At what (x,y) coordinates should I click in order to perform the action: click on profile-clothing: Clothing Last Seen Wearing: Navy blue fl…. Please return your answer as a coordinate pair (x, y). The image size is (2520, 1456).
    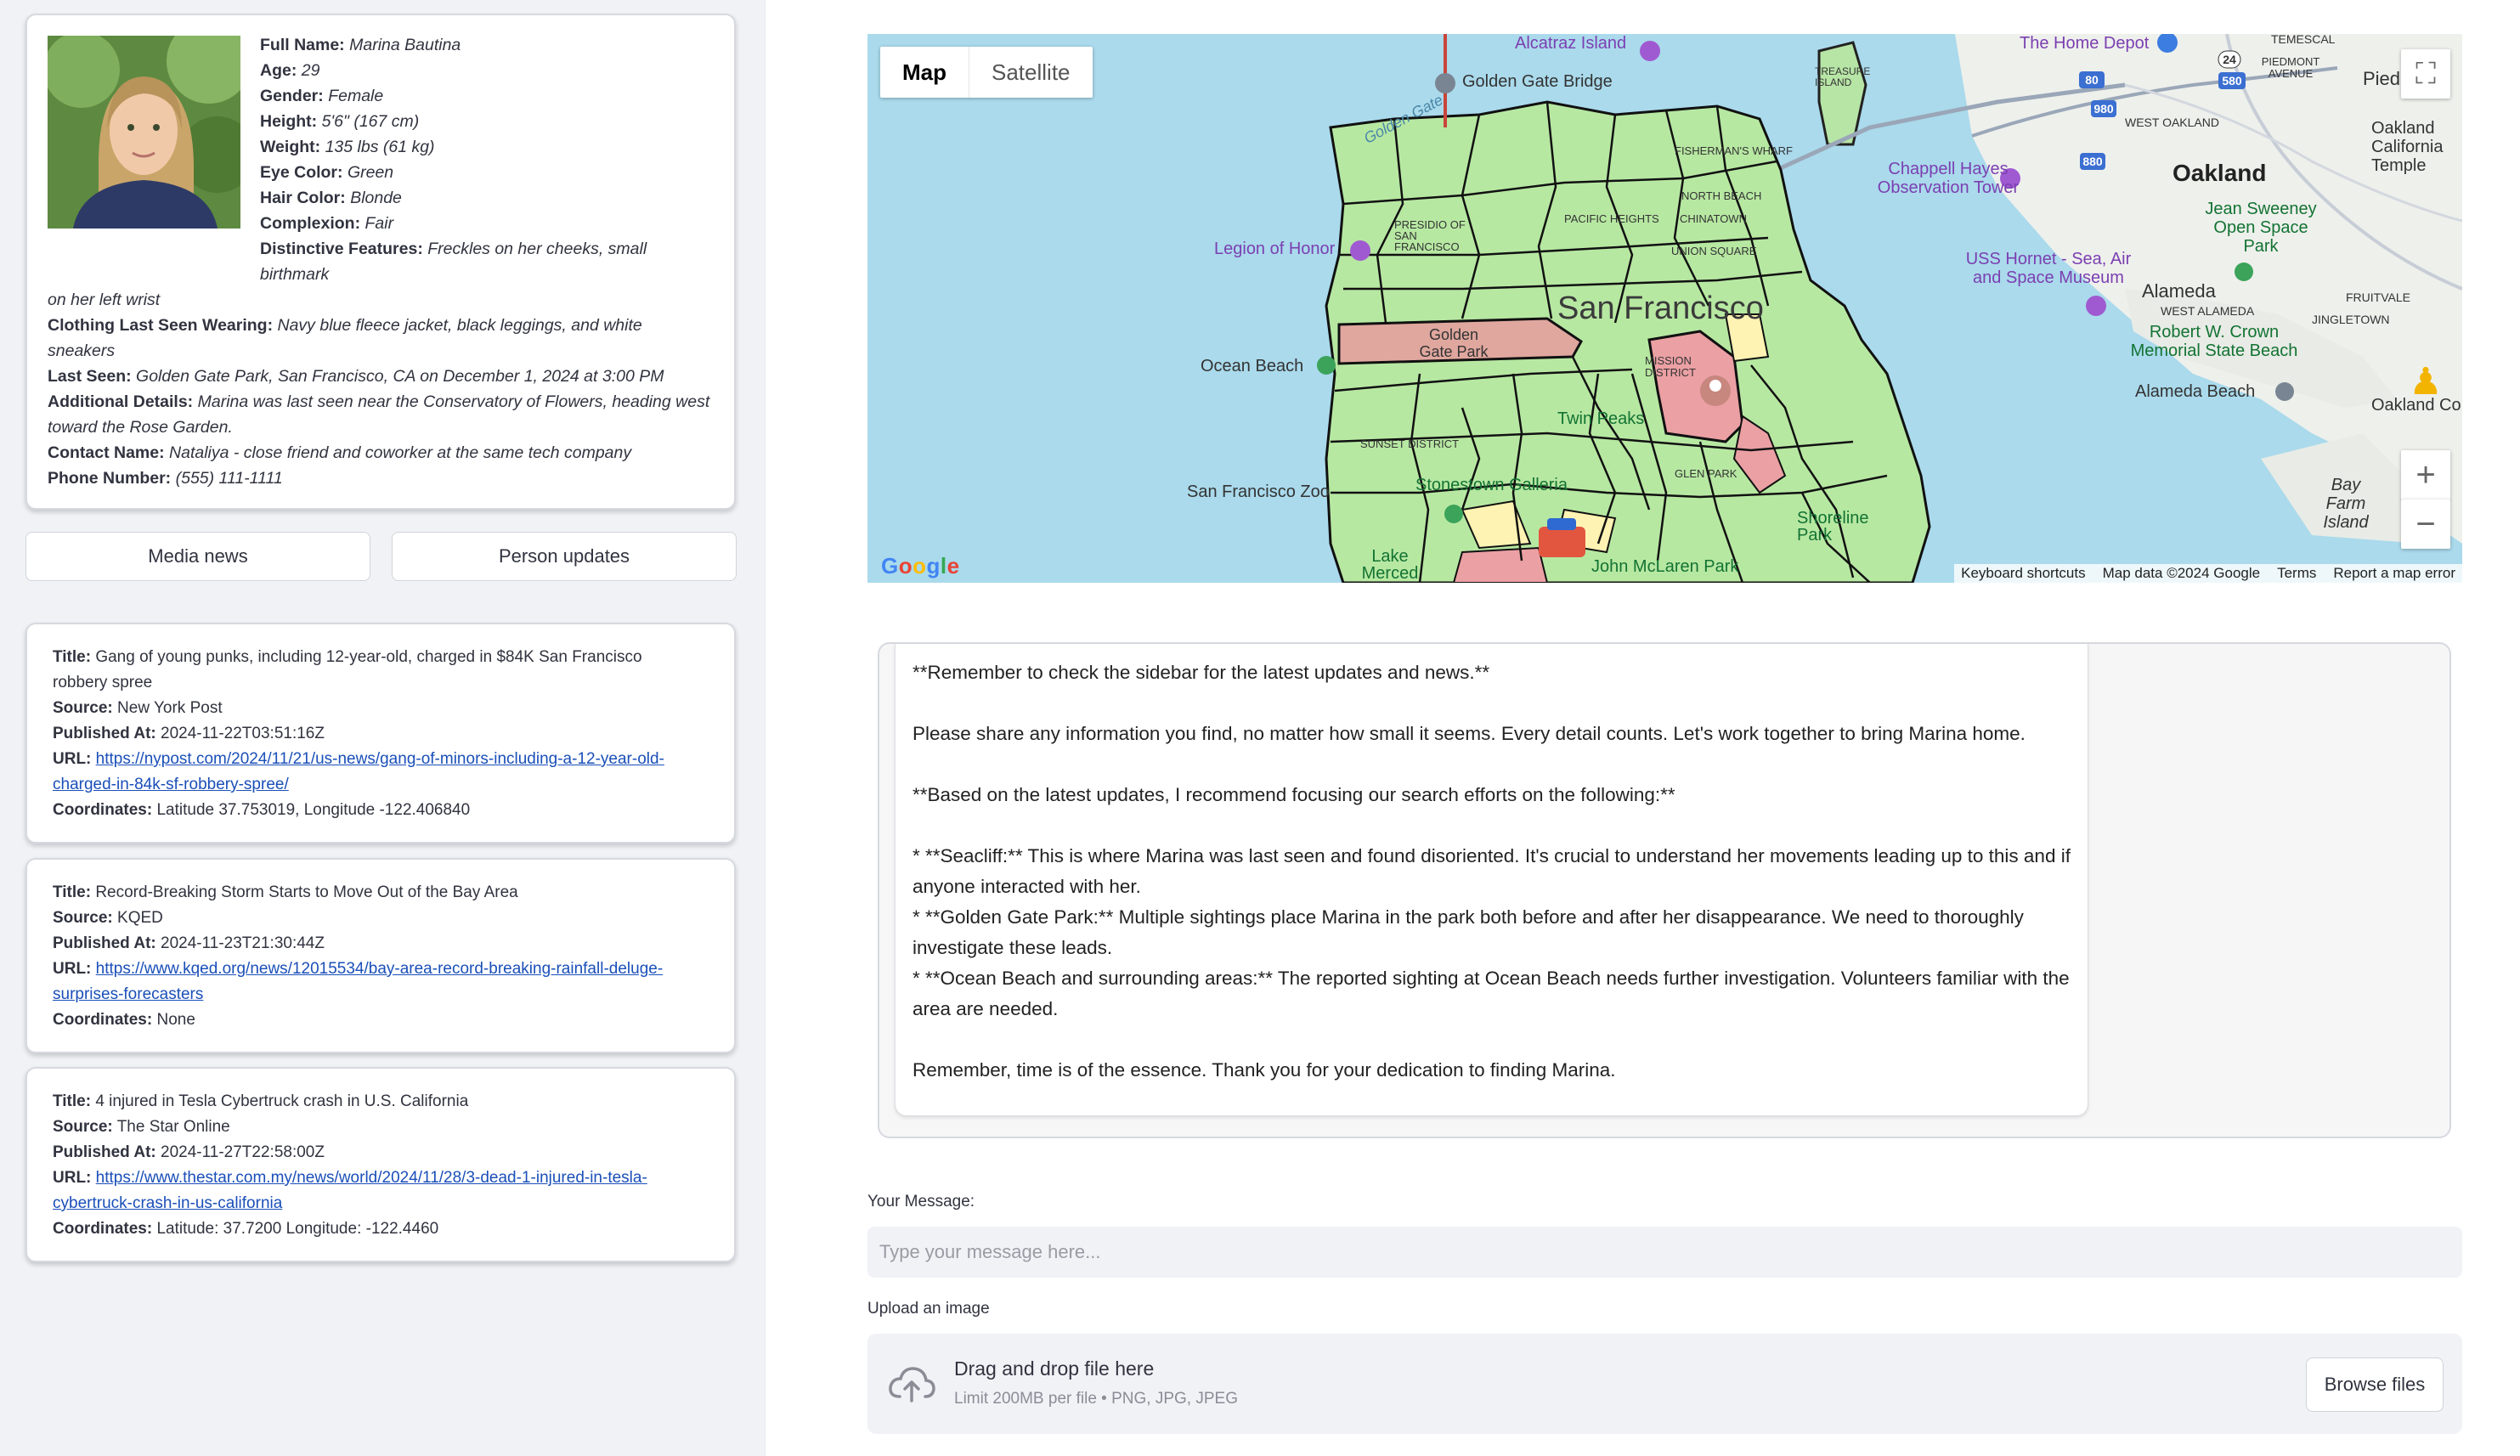
    Looking at the image, I should click on (345, 338).